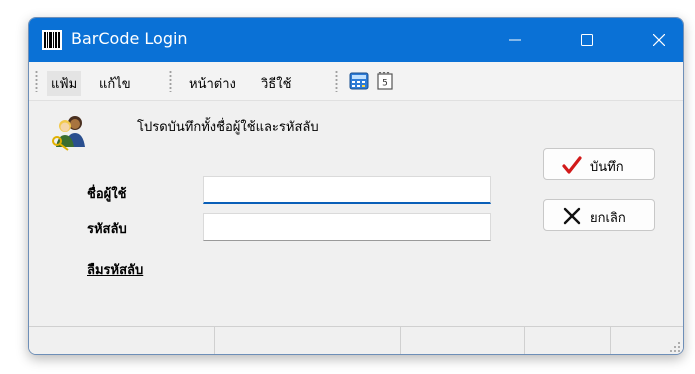 The width and height of the screenshot is (695, 374). Describe the element at coordinates (608, 218) in the screenshot. I see `cancel-button-label: ยกเลิก` at that location.